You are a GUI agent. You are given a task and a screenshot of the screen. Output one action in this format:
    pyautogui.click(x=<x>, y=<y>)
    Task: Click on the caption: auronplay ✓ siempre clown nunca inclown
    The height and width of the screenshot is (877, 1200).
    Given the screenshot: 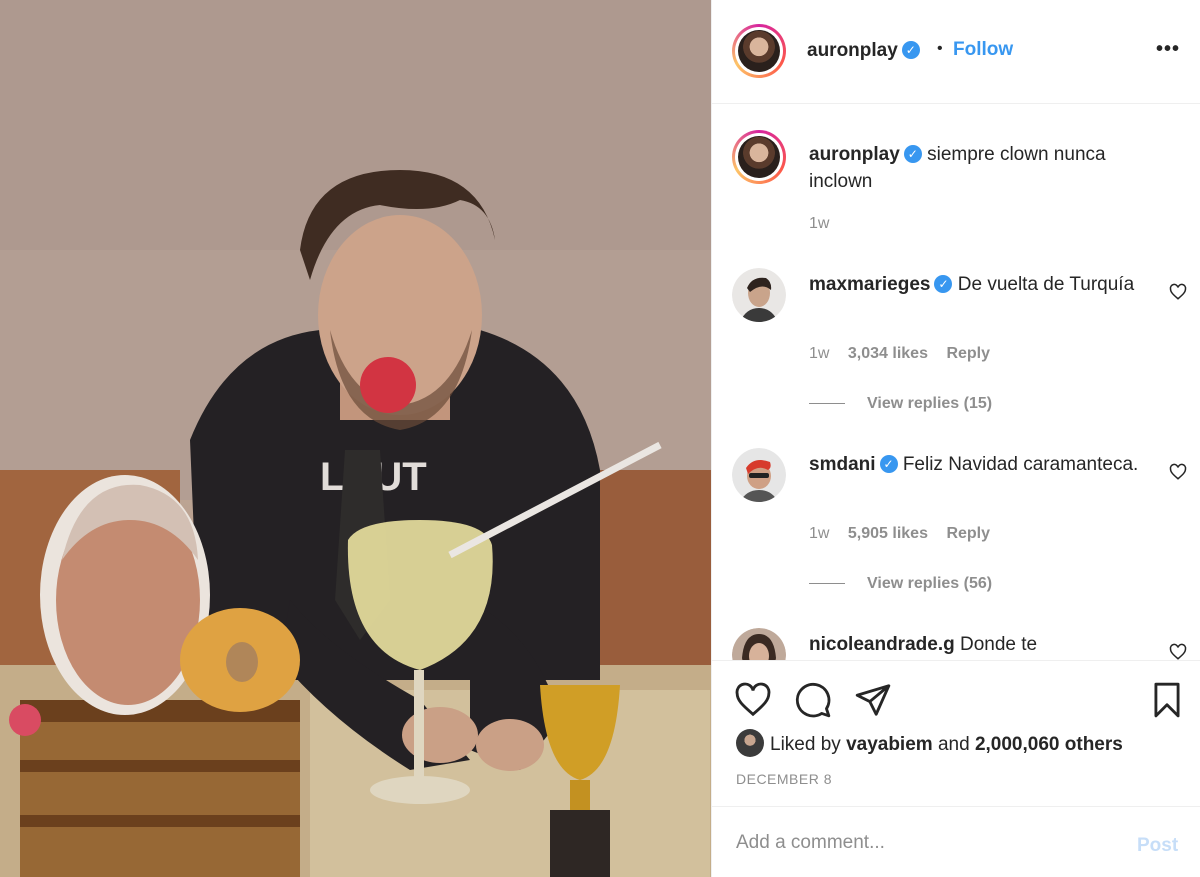 What is the action you would take?
    pyautogui.click(x=984, y=168)
    